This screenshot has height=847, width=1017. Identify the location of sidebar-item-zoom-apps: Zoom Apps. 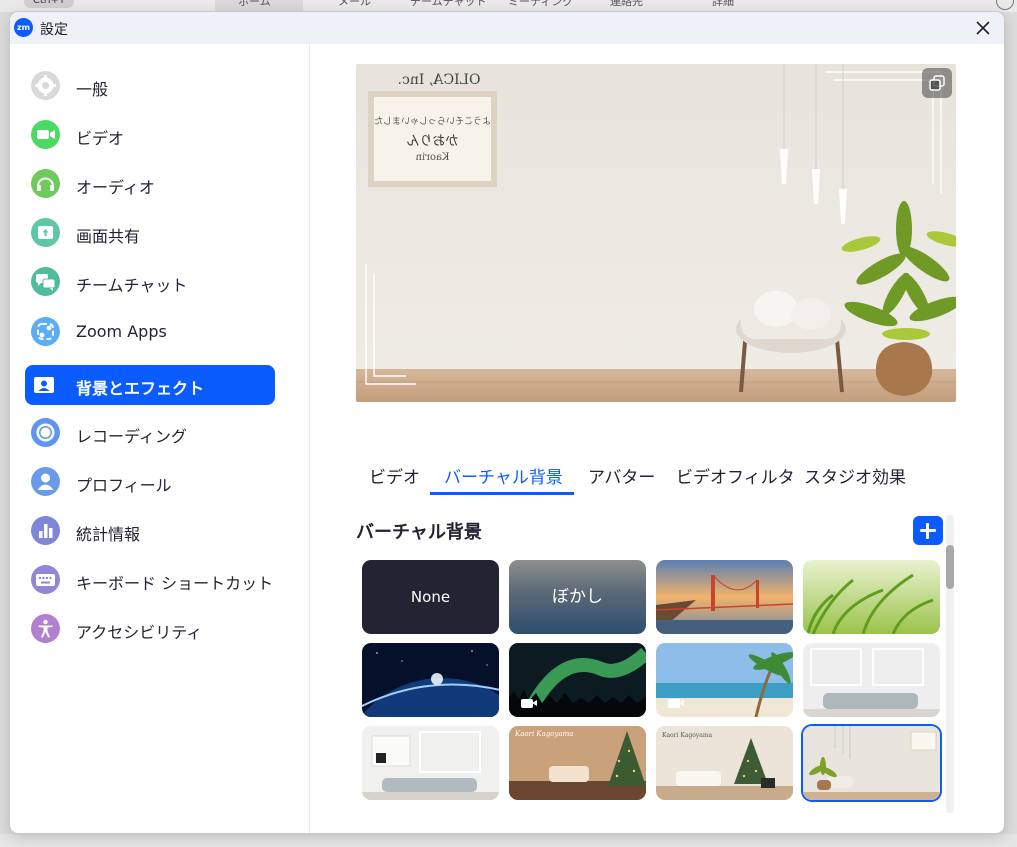
(150, 332).